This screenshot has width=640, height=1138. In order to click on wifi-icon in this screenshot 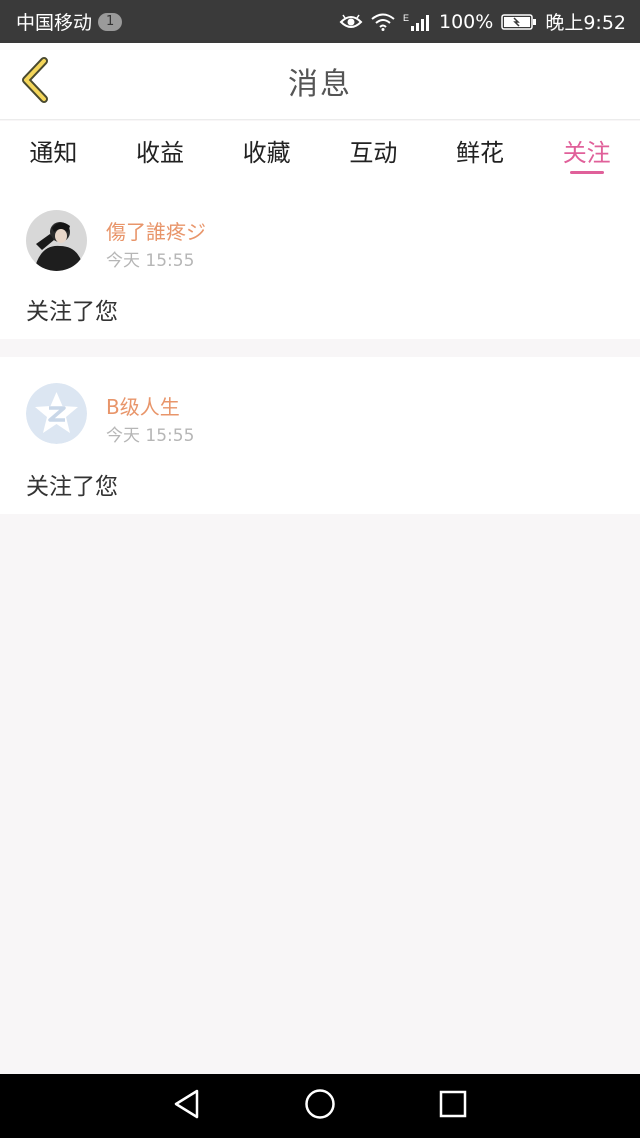, I will do `click(383, 22)`.